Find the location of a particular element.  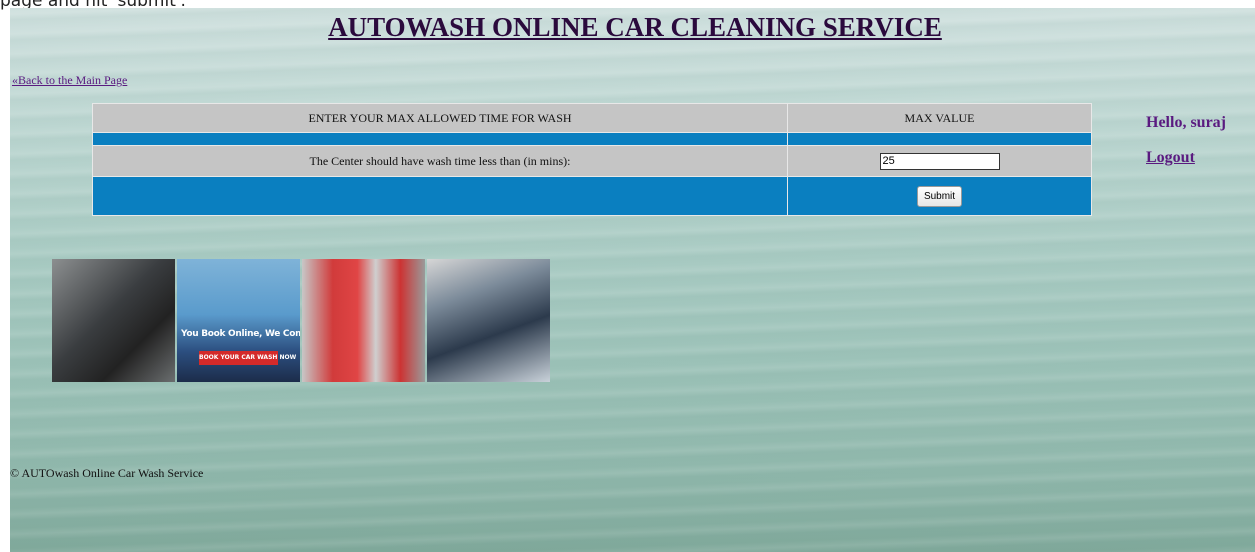

header-cell-time: ENTER YOUR MAX ALLOWED TIME FOR WASH is located at coordinates (440, 118).